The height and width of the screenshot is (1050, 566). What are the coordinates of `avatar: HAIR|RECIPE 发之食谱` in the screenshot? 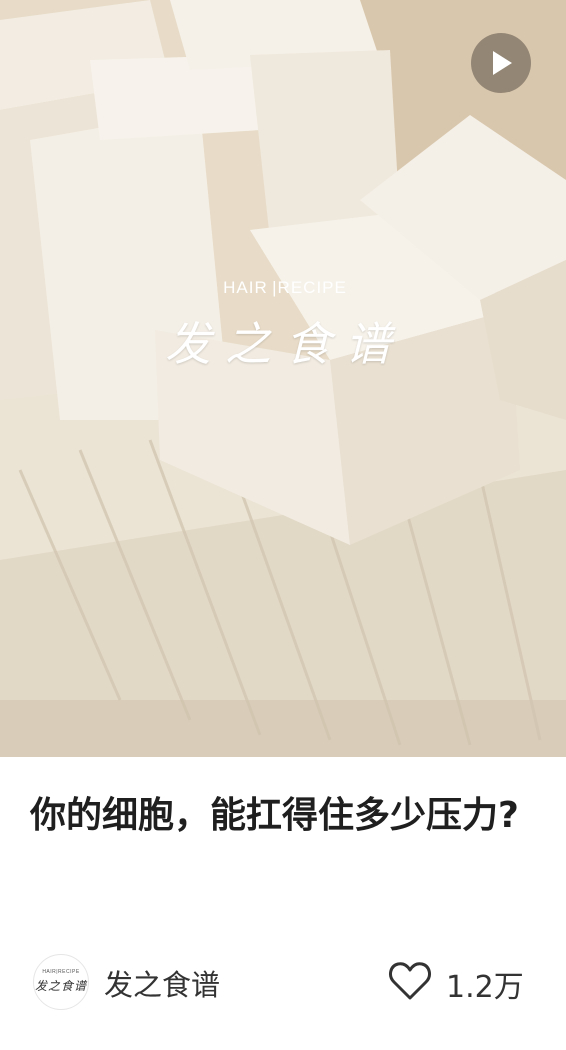 It's located at (61, 982).